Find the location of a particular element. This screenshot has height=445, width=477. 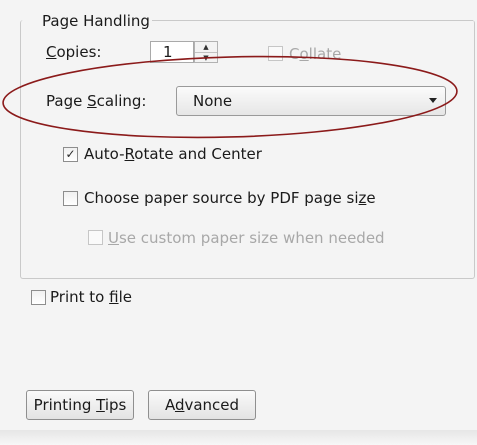

page-scaling-select: None is located at coordinates (311, 101).